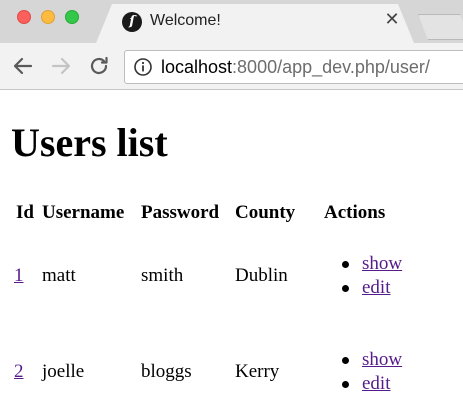 Image resolution: width=463 pixels, height=409 pixels. What do you see at coordinates (72, 17) in the screenshot?
I see `zoom-window-button` at bounding box center [72, 17].